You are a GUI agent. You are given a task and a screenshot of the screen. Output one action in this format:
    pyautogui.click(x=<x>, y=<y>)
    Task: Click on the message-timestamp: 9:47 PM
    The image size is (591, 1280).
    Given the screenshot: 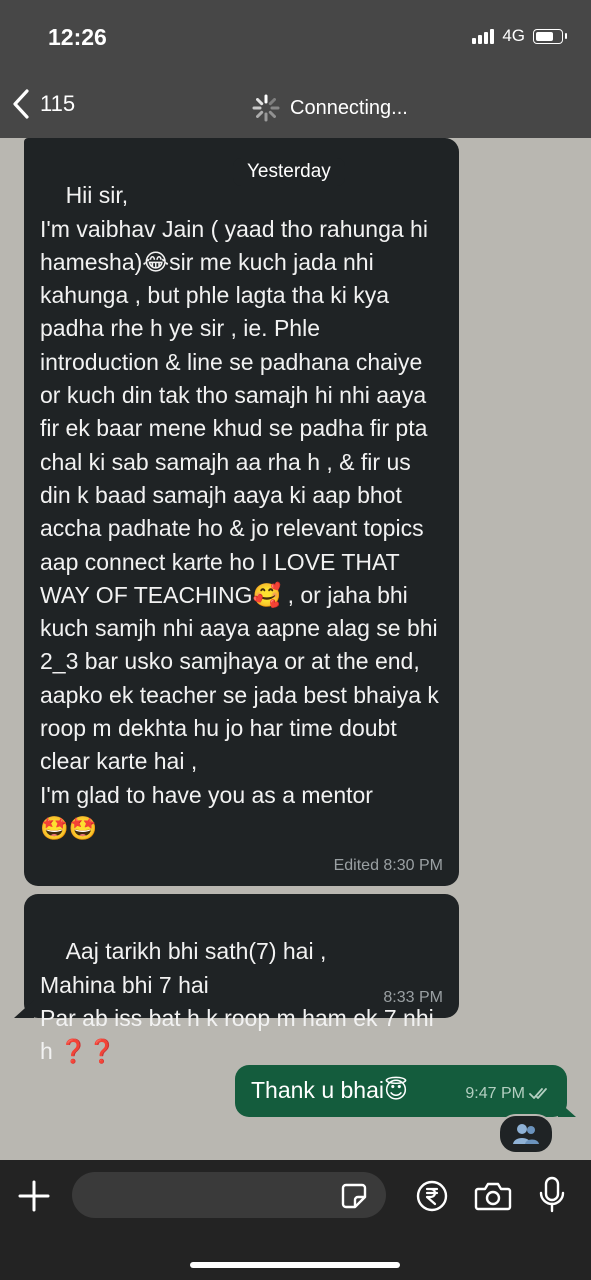 What is the action you would take?
    pyautogui.click(x=495, y=1093)
    